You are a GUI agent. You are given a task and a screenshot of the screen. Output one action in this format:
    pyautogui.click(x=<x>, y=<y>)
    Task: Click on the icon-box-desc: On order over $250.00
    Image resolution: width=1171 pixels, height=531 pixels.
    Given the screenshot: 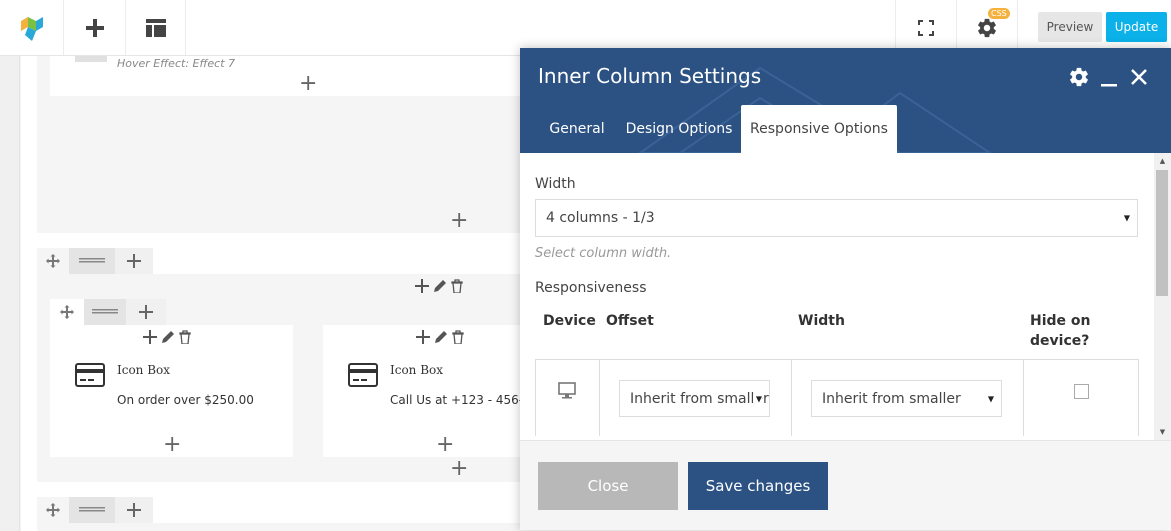 What is the action you would take?
    pyautogui.click(x=185, y=400)
    